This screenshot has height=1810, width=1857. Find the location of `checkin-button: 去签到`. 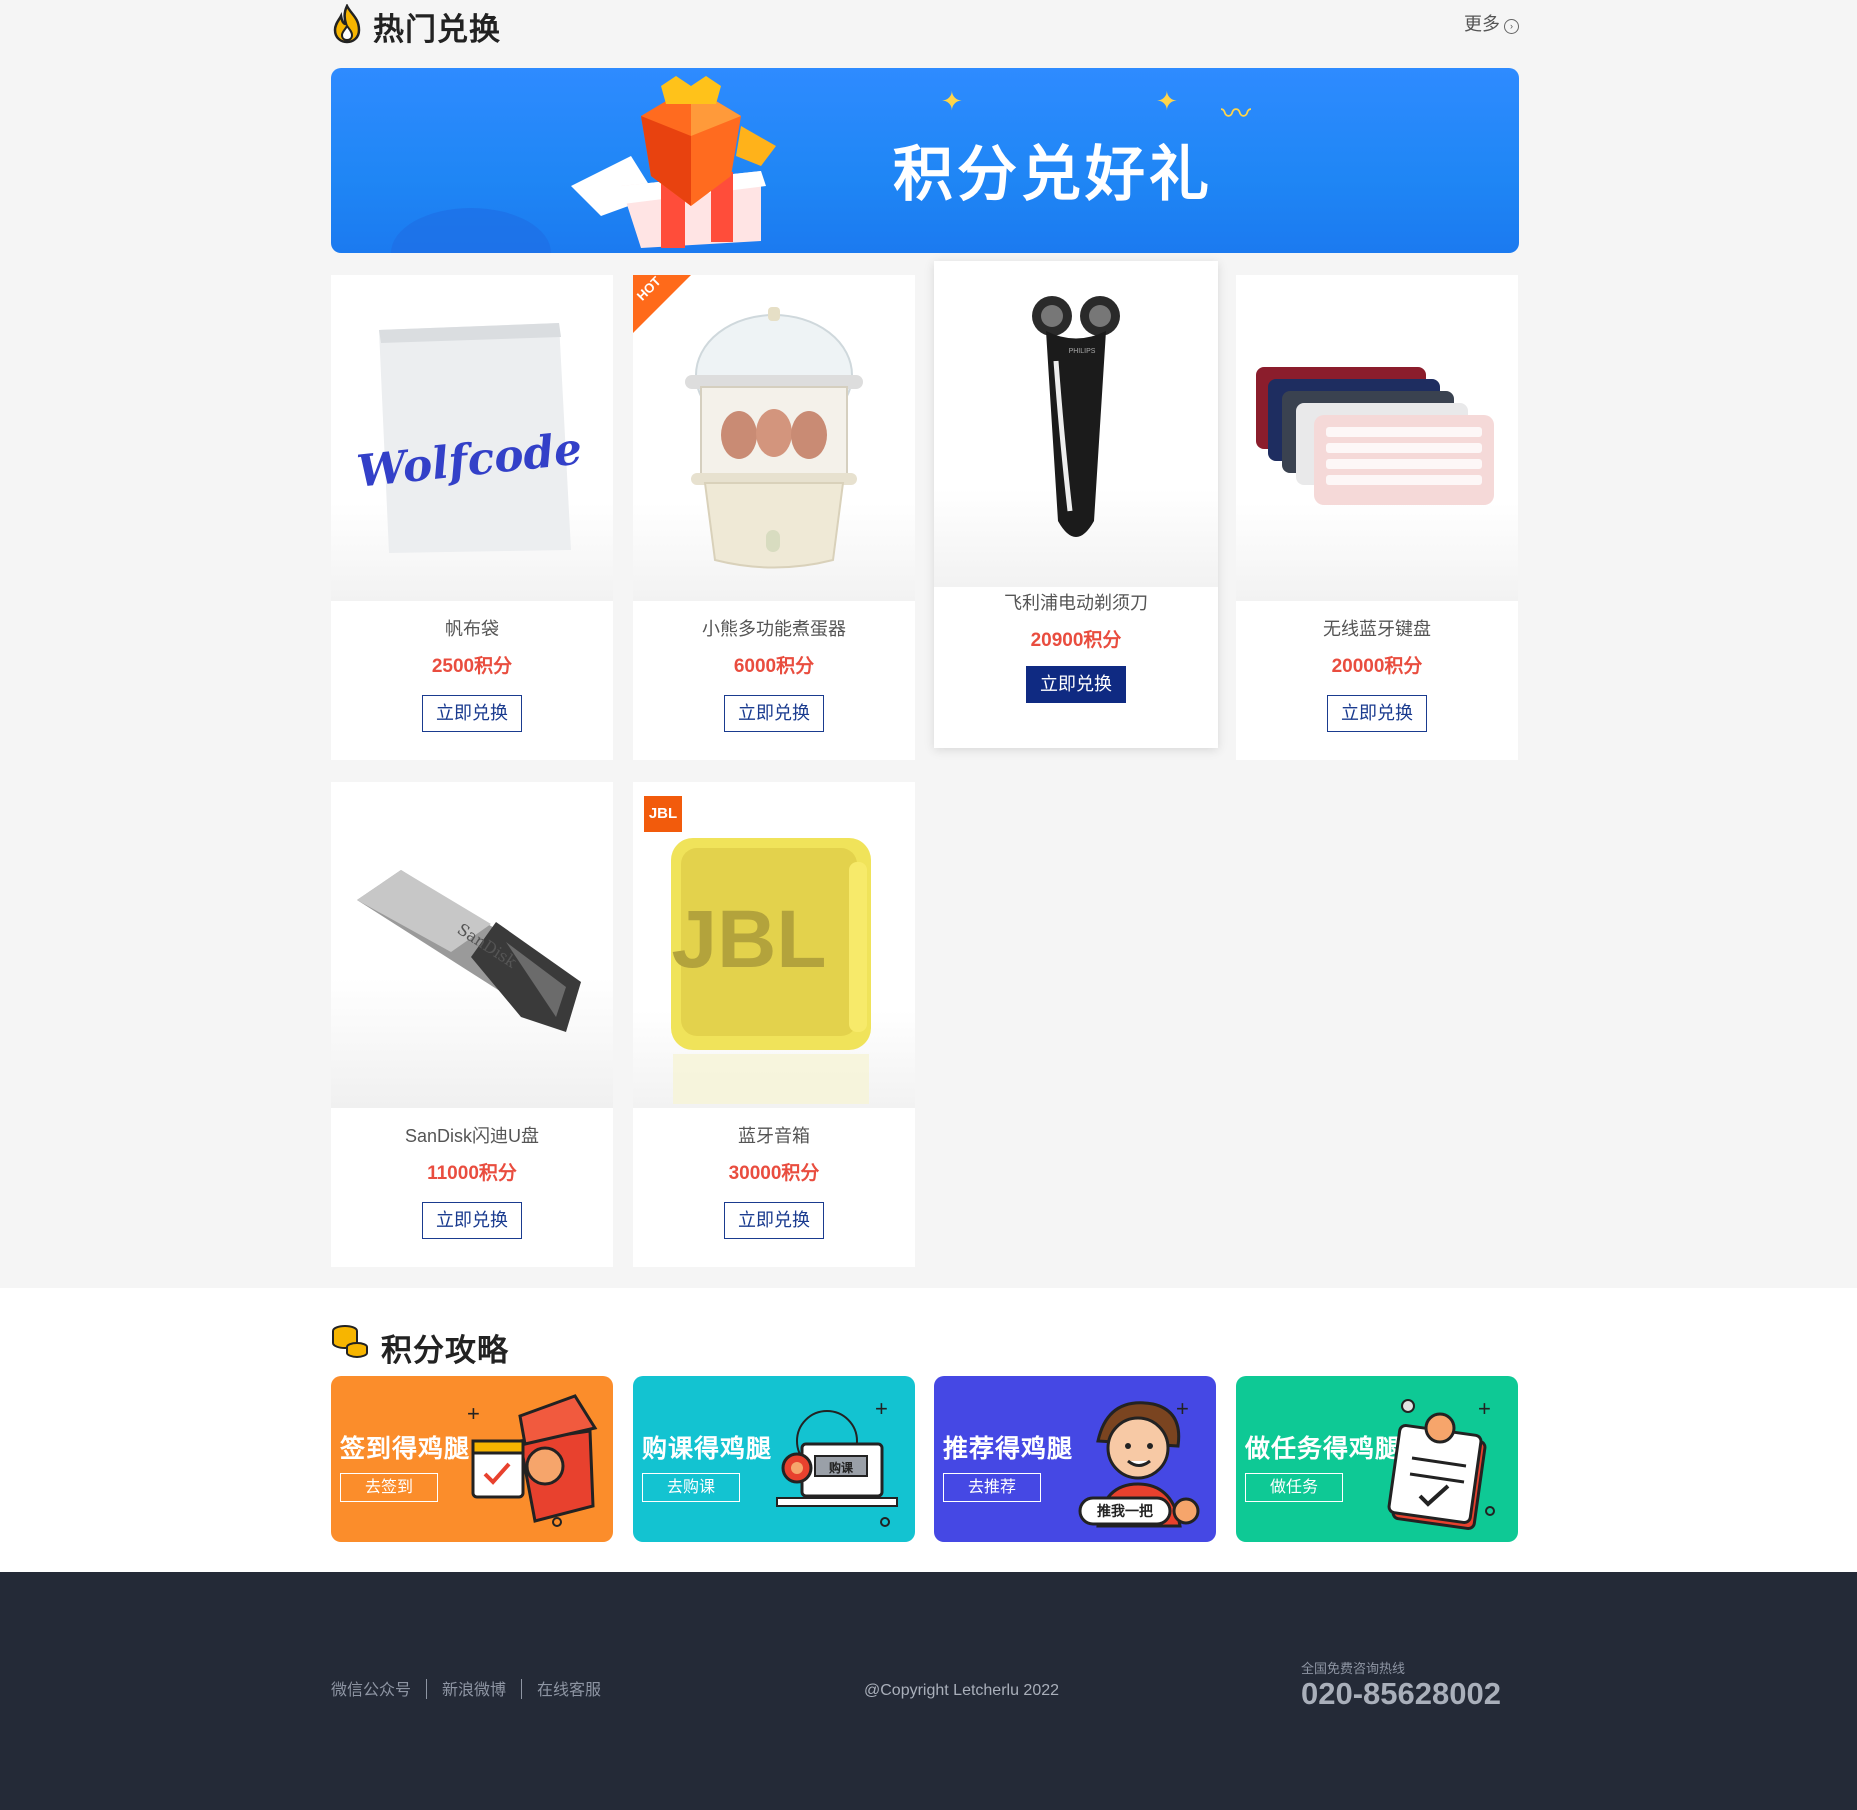

checkin-button: 去签到 is located at coordinates (389, 1487).